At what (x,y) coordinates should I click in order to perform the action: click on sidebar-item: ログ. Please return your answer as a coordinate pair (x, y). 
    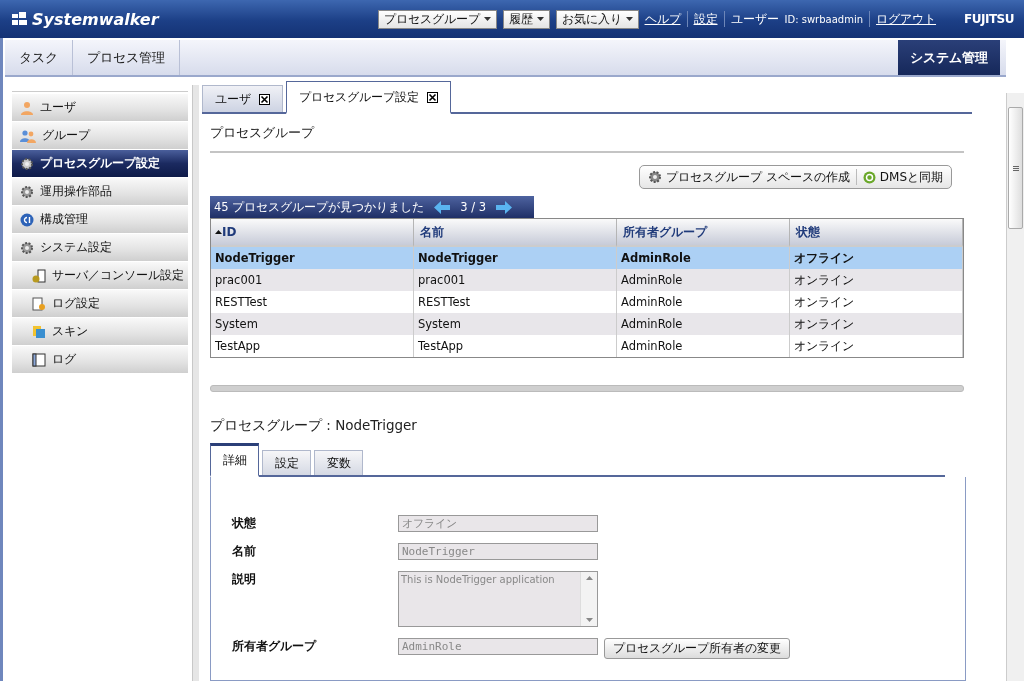
    Looking at the image, I should click on (100, 360).